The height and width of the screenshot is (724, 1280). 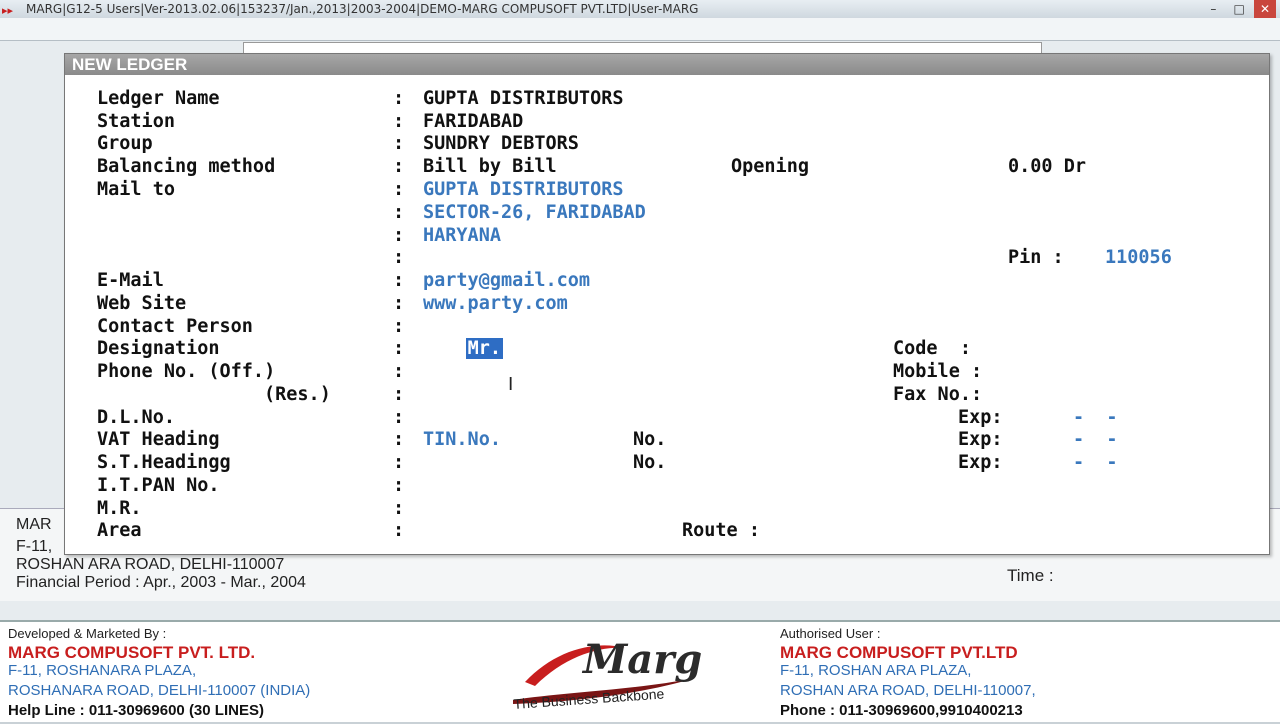 What do you see at coordinates (462, 349) in the screenshot?
I see `contact-person-field: Mr.` at bounding box center [462, 349].